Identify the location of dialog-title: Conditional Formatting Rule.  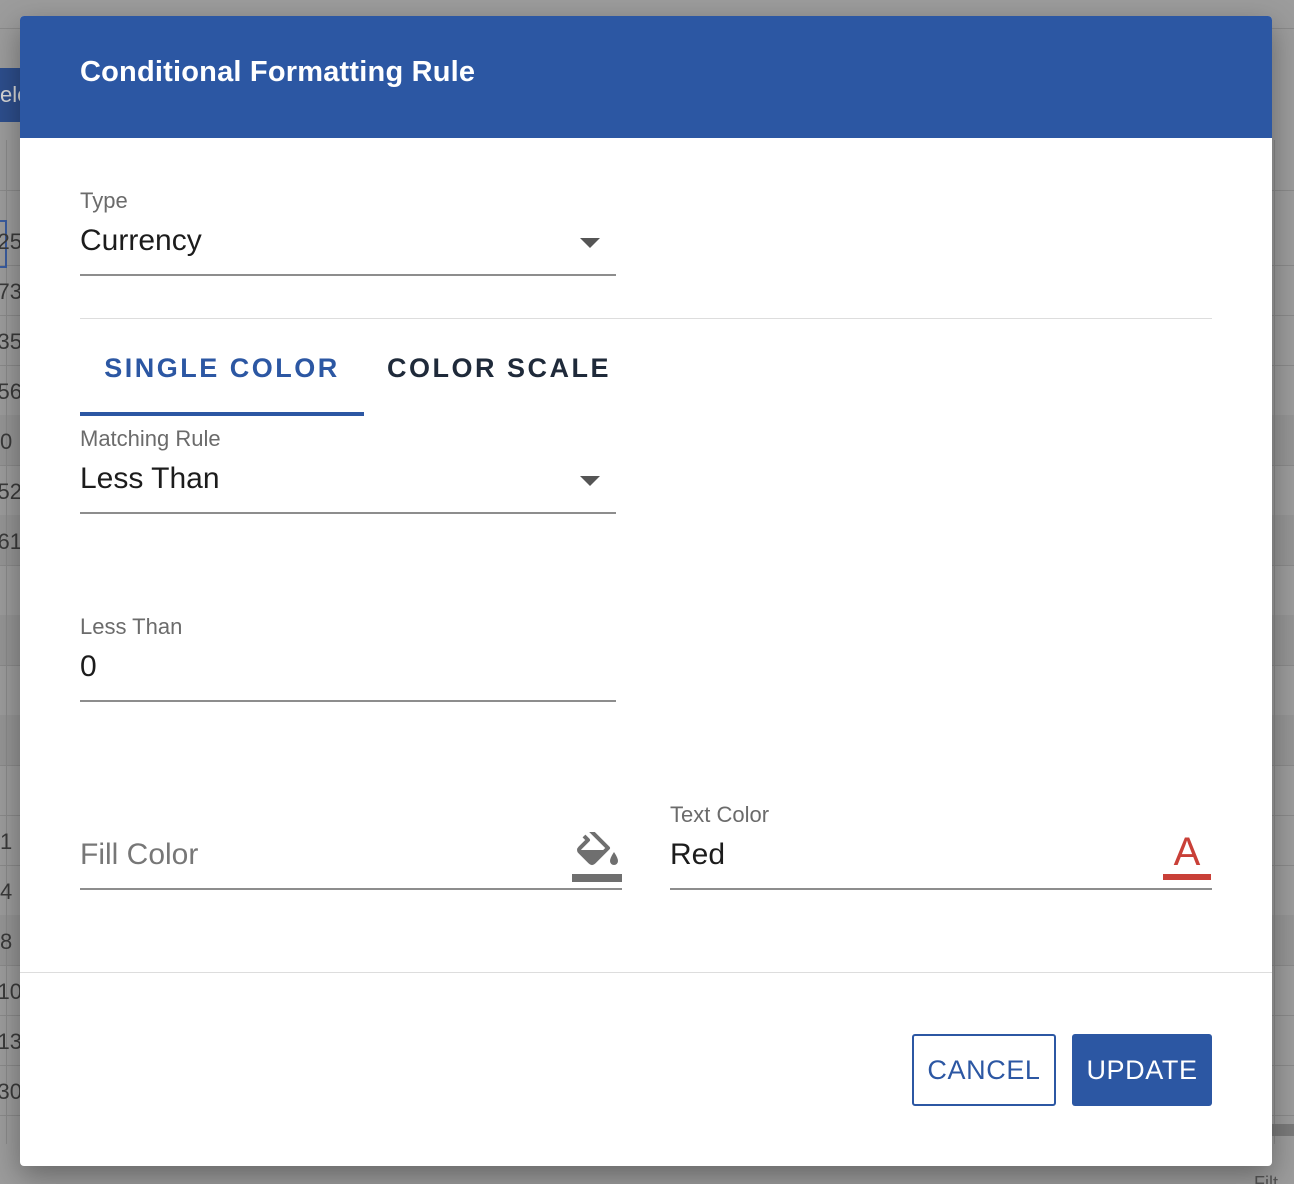
(278, 72).